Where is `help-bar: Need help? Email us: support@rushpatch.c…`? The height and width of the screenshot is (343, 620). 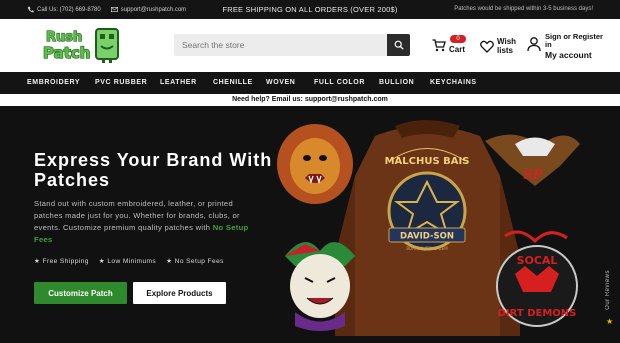
help-bar: Need help? Email us: support@rushpatch.c… is located at coordinates (310, 100).